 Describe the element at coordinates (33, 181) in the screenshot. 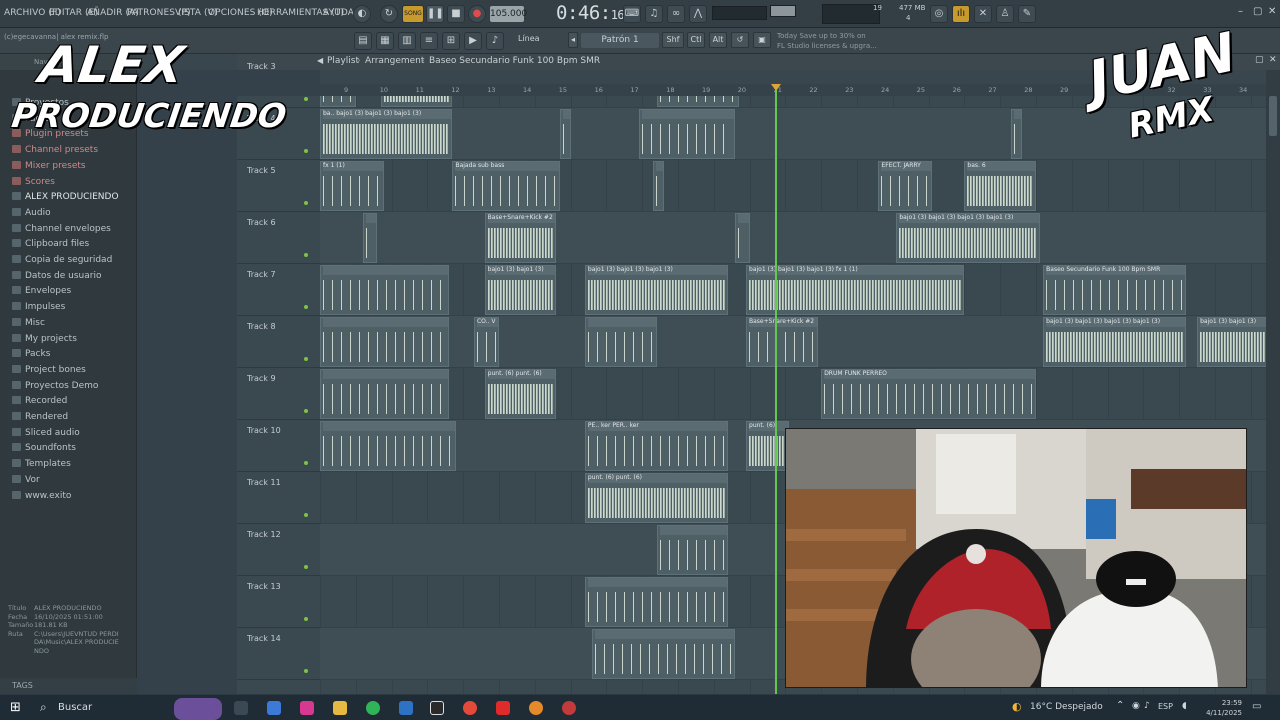

I see `browser-item: Scores` at that location.